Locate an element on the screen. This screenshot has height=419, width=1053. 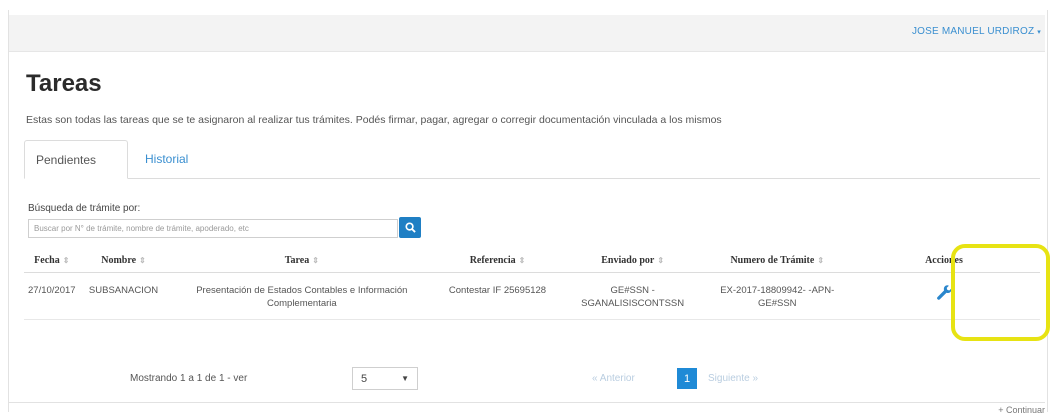
pagination-prev: « Anterior is located at coordinates (613, 378).